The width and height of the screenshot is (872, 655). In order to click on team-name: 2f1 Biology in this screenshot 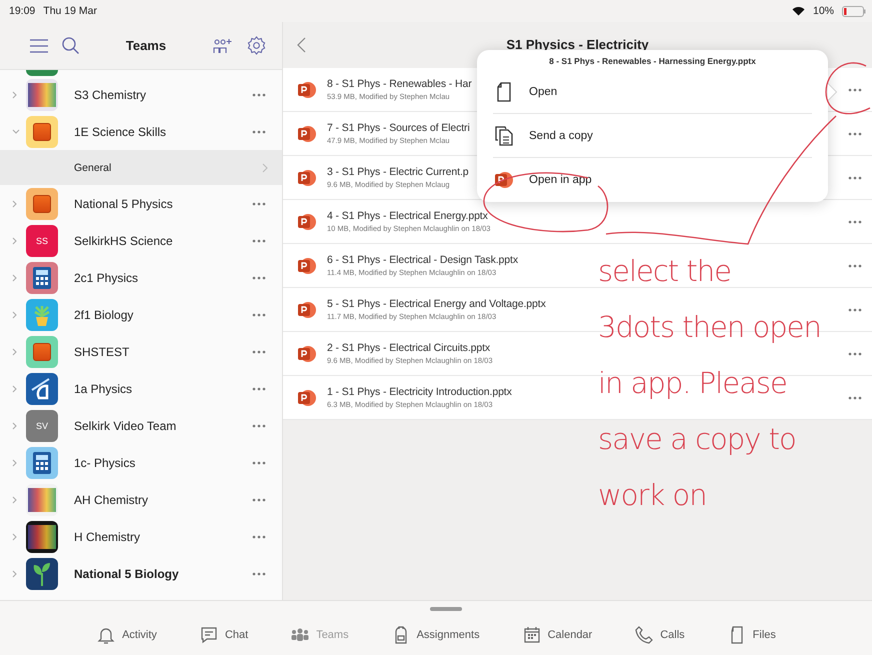, I will do `click(104, 315)`.